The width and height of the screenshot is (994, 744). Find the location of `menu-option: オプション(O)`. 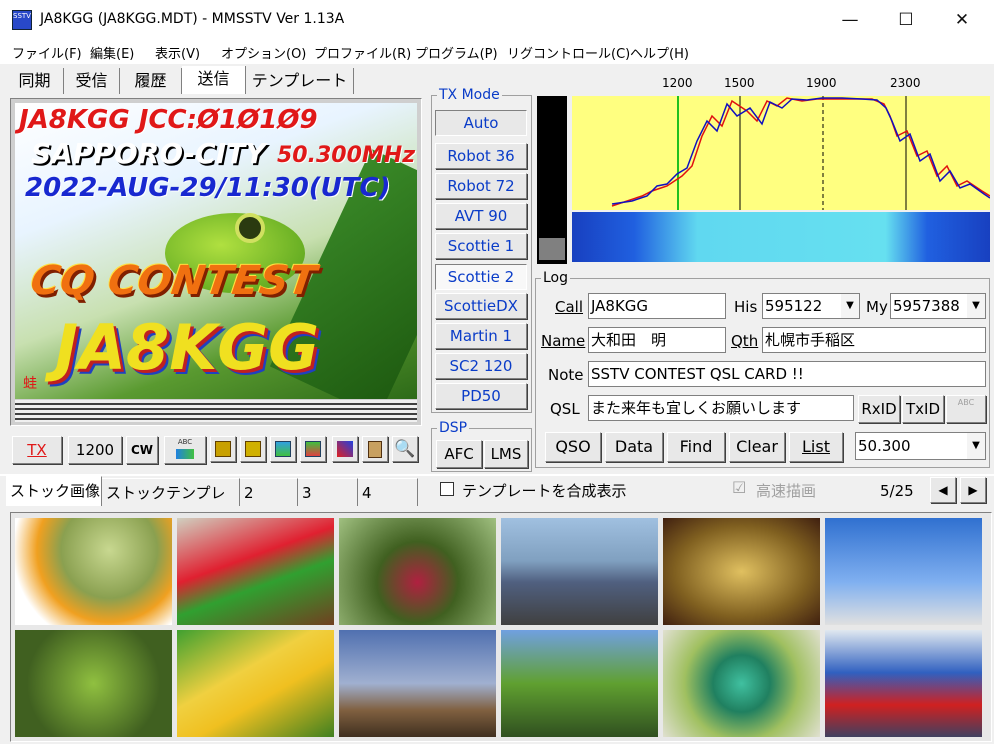

menu-option: オプション(O) is located at coordinates (263, 52).